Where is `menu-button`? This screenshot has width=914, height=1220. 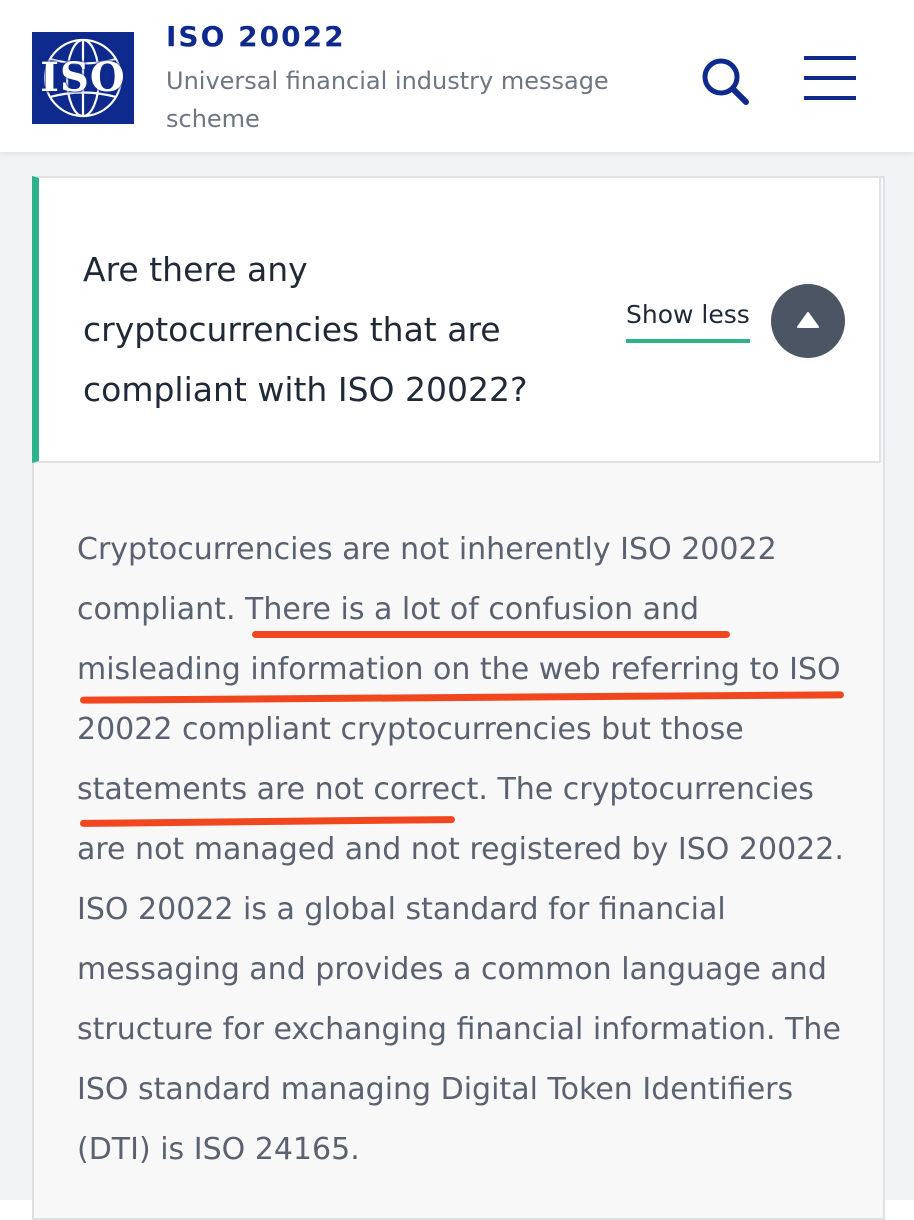 menu-button is located at coordinates (830, 78).